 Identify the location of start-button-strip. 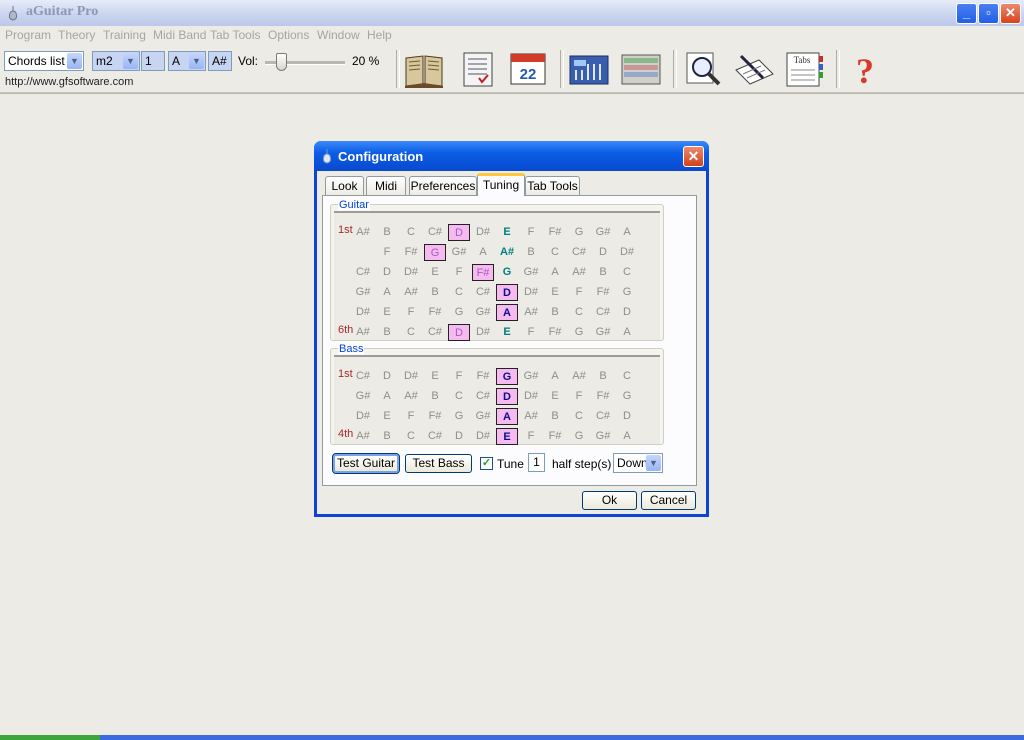
(50, 737).